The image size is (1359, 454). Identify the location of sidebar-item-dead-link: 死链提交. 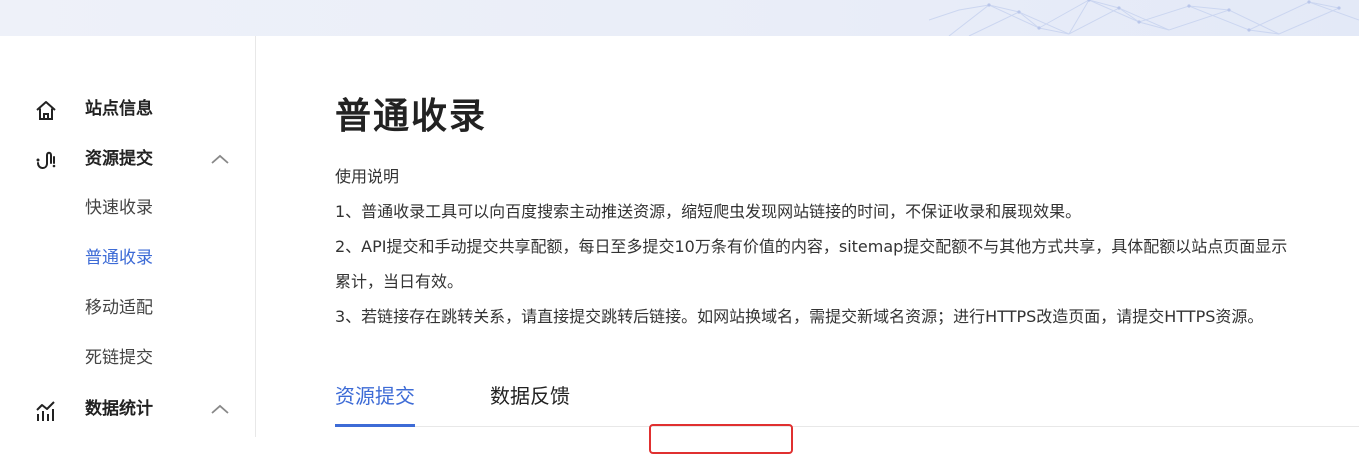
(119, 358).